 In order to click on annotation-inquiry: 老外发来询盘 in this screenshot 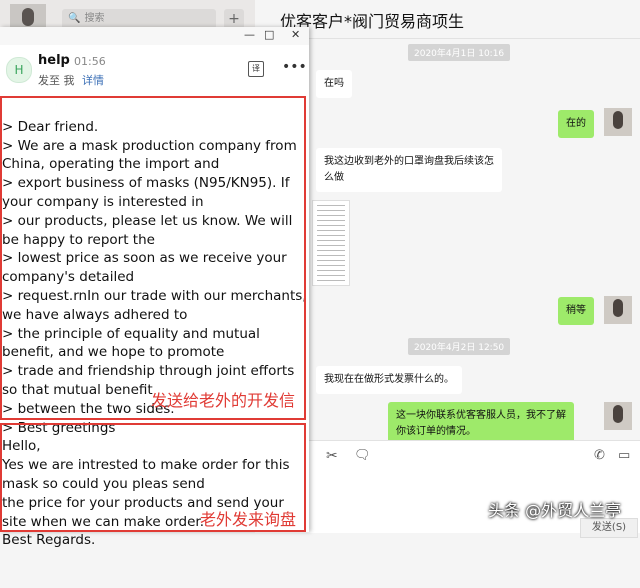, I will do `click(248, 519)`.